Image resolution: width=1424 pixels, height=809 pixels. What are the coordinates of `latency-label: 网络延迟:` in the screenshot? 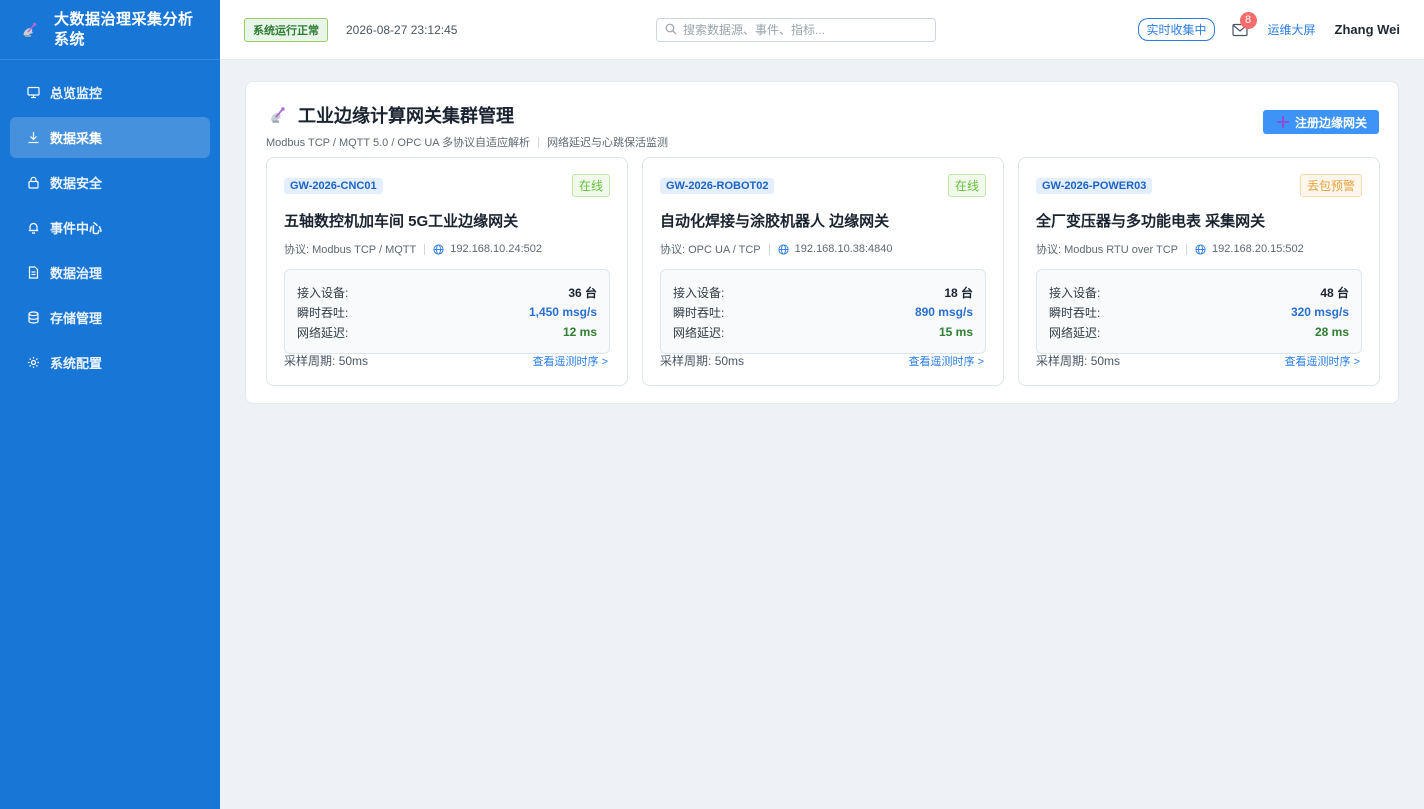 It's located at (699, 332).